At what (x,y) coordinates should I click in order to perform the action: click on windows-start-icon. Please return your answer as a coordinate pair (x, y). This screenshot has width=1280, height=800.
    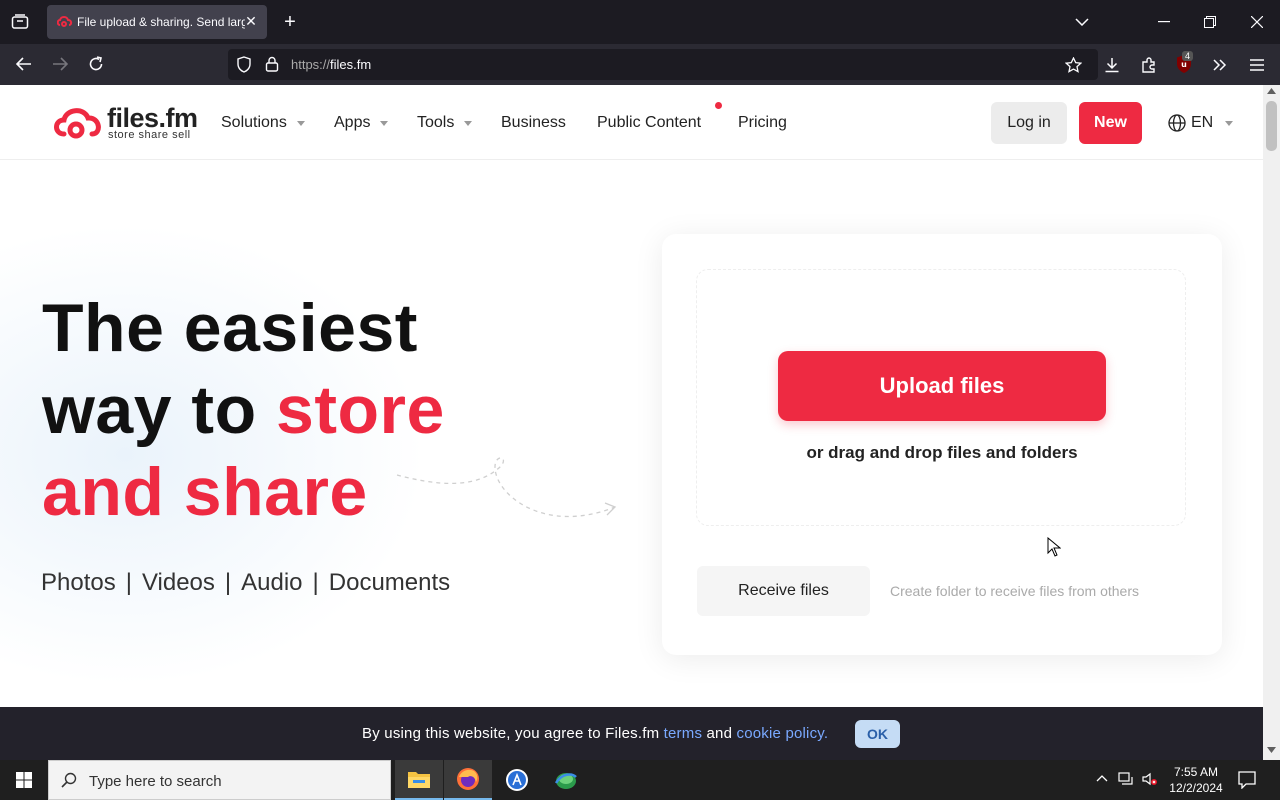
    Looking at the image, I should click on (24, 780).